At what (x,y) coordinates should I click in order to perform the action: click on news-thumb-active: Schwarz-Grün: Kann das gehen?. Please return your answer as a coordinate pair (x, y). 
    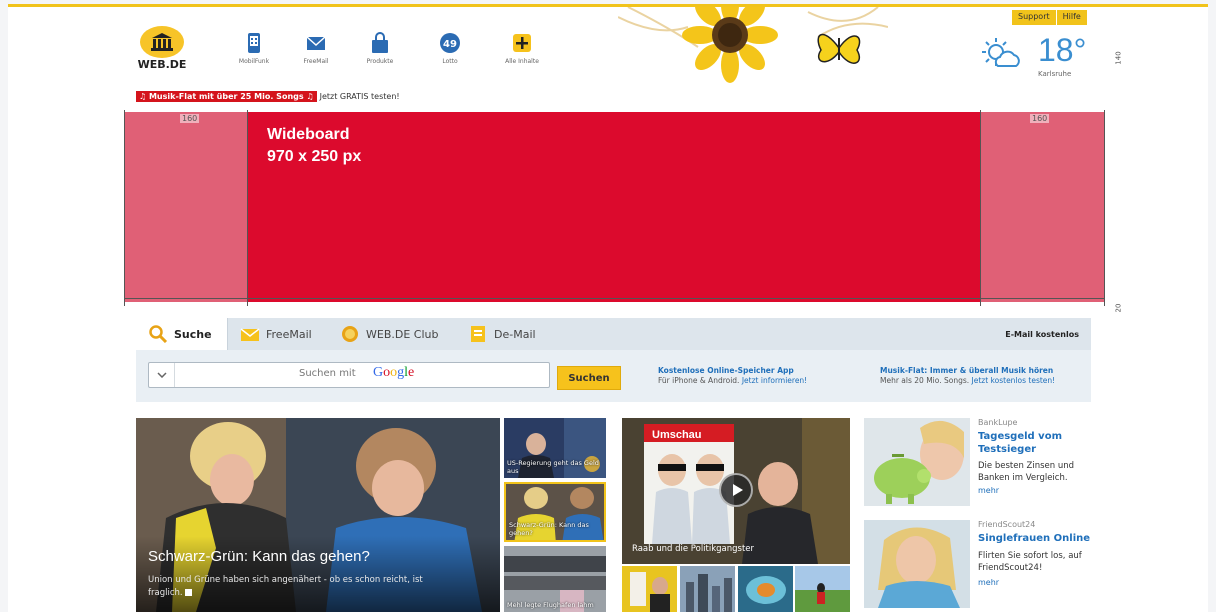
    Looking at the image, I should click on (555, 512).